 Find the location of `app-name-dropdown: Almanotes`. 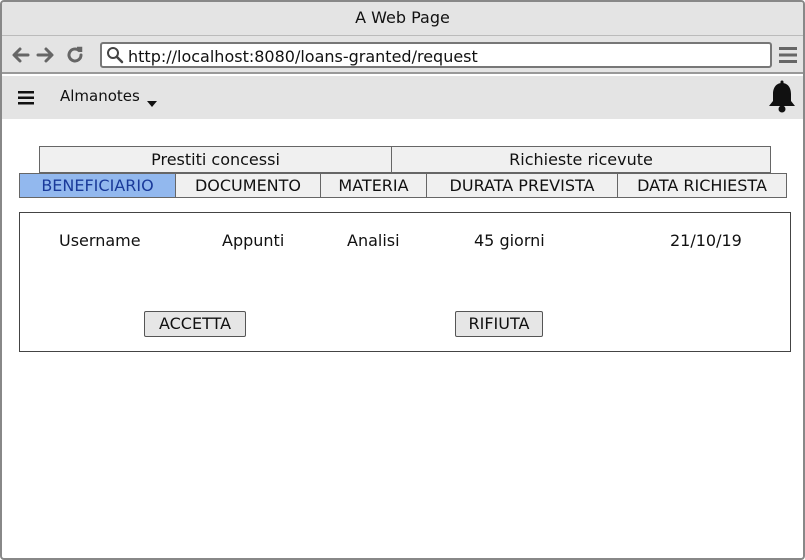

app-name-dropdown: Almanotes is located at coordinates (100, 96).